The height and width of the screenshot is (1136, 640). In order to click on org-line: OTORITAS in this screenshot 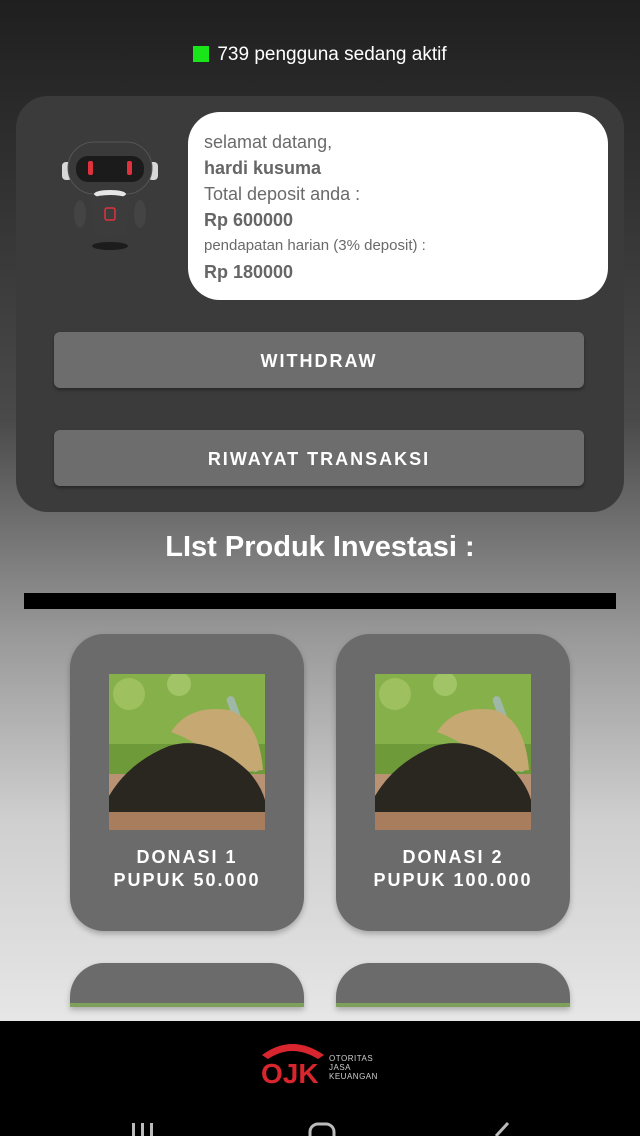, I will do `click(351, 1058)`.